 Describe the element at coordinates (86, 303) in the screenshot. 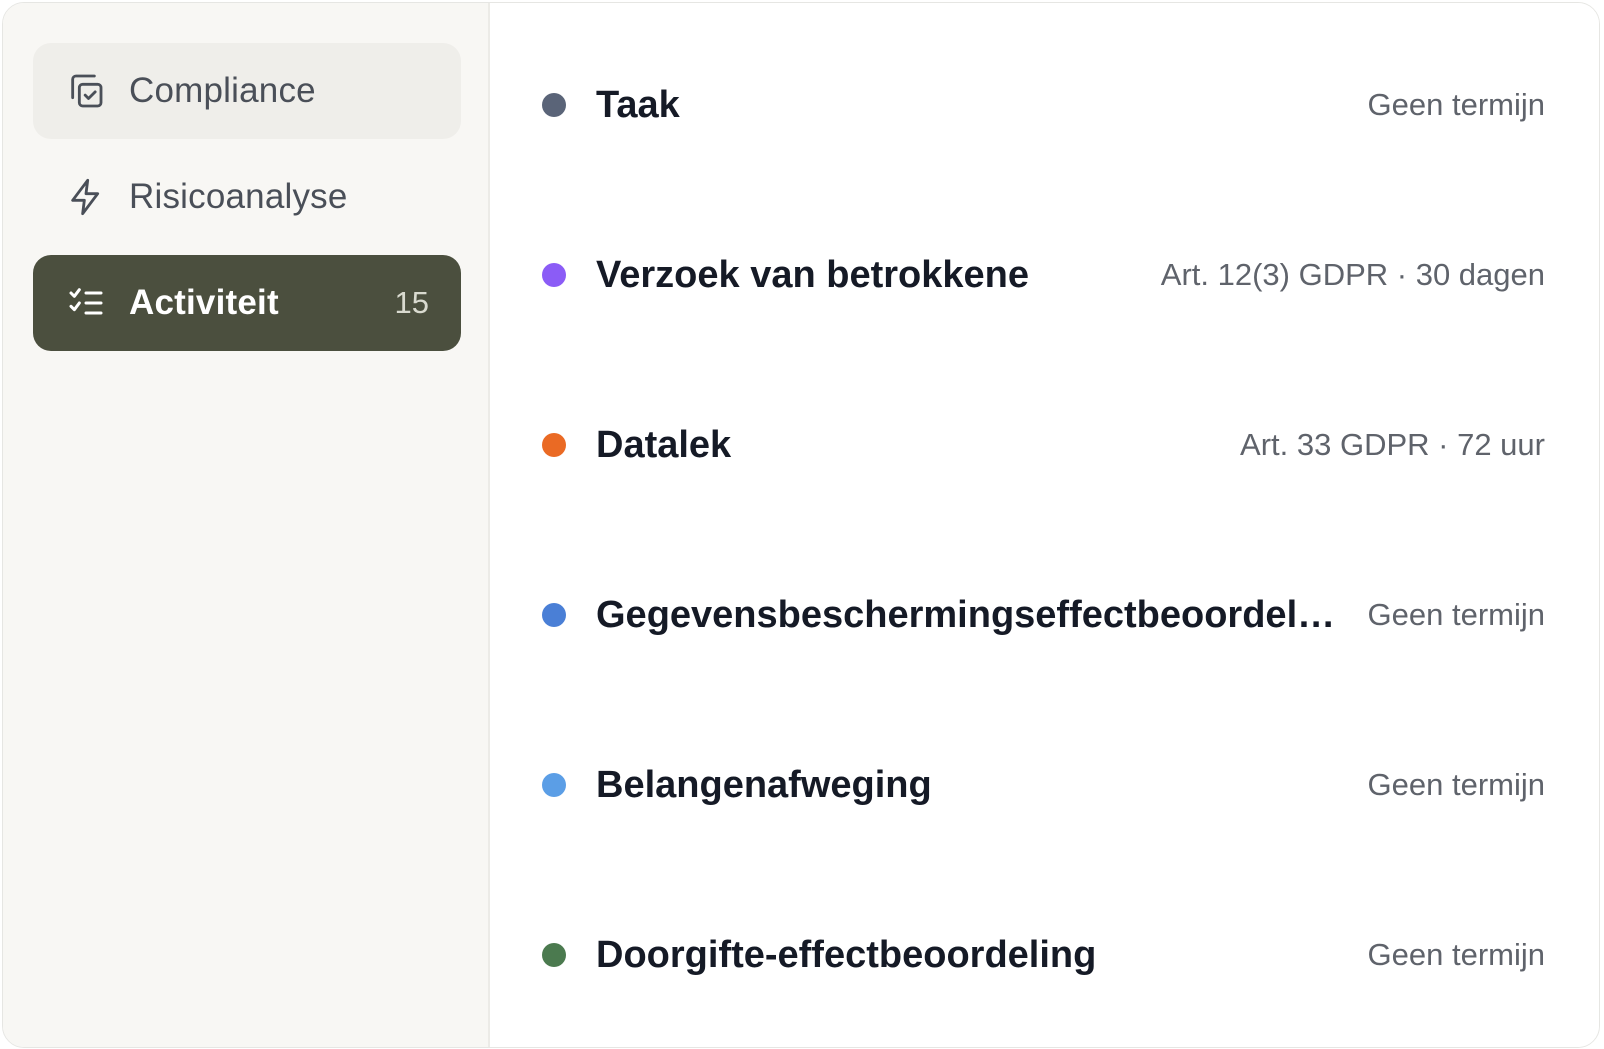

I see `list-check-icon` at that location.